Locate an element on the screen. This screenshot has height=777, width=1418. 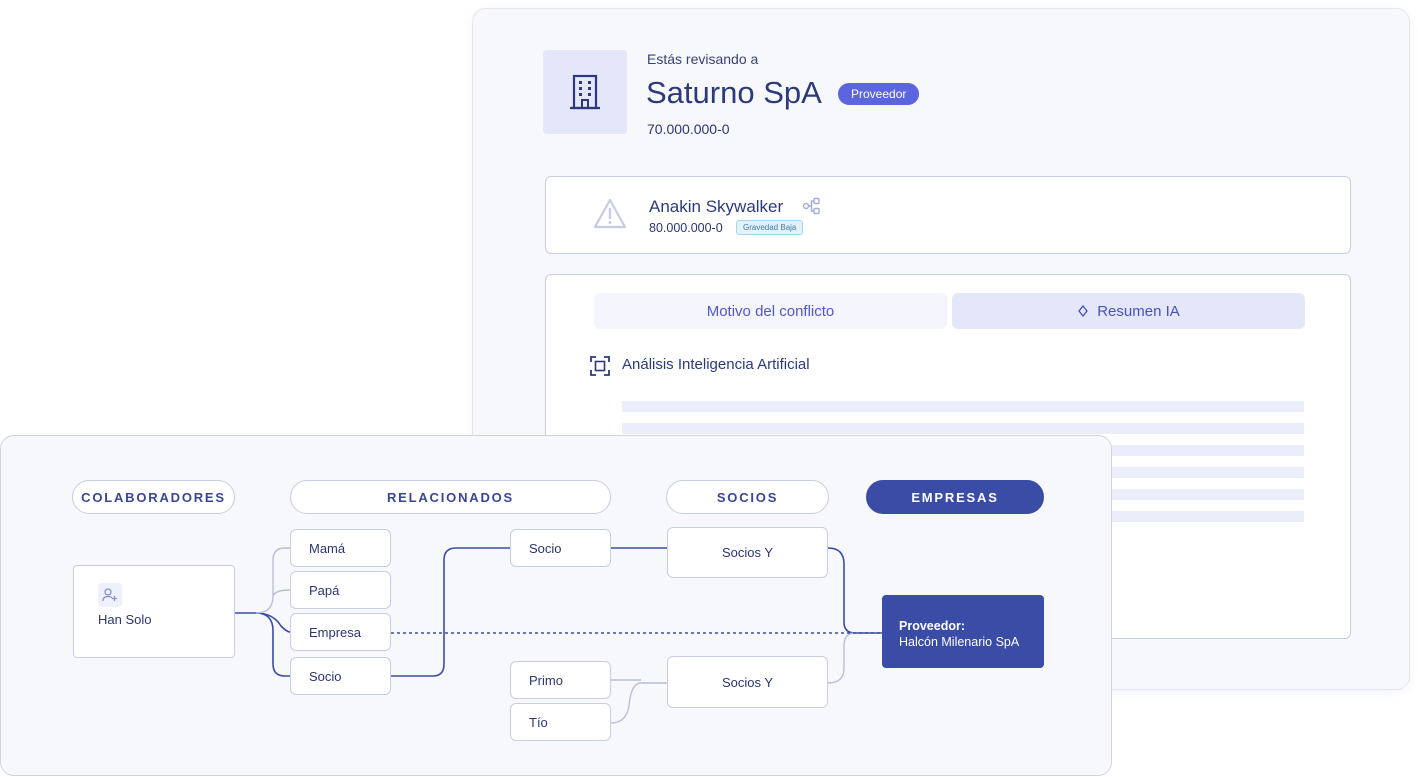
related-node-socio: Socio is located at coordinates (340, 676).